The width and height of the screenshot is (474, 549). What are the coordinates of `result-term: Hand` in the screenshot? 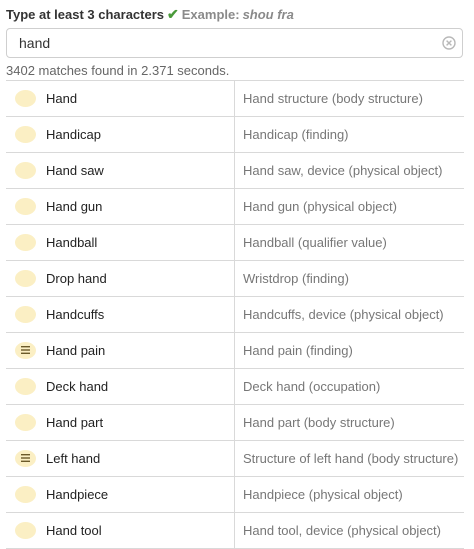 It's located at (62, 98).